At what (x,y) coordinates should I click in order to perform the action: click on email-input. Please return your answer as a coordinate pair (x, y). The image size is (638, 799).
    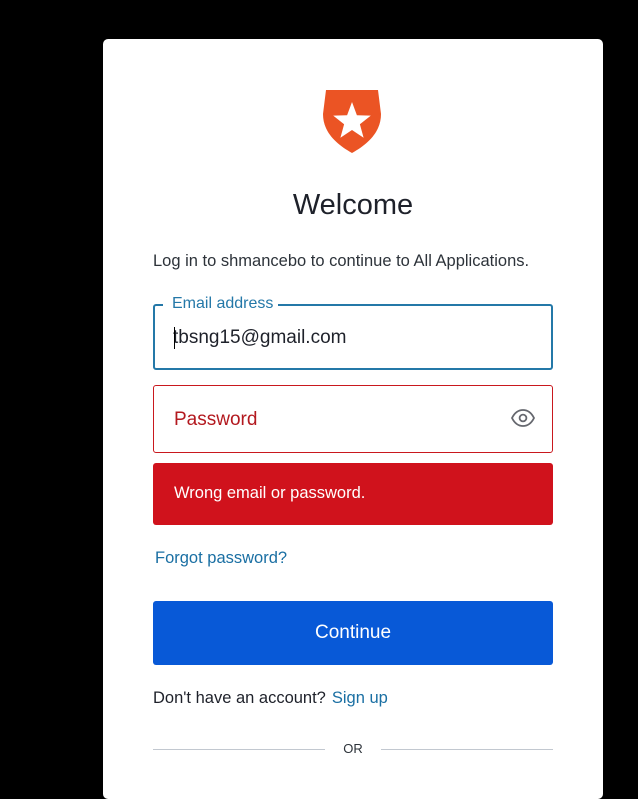
    Looking at the image, I should click on (353, 338).